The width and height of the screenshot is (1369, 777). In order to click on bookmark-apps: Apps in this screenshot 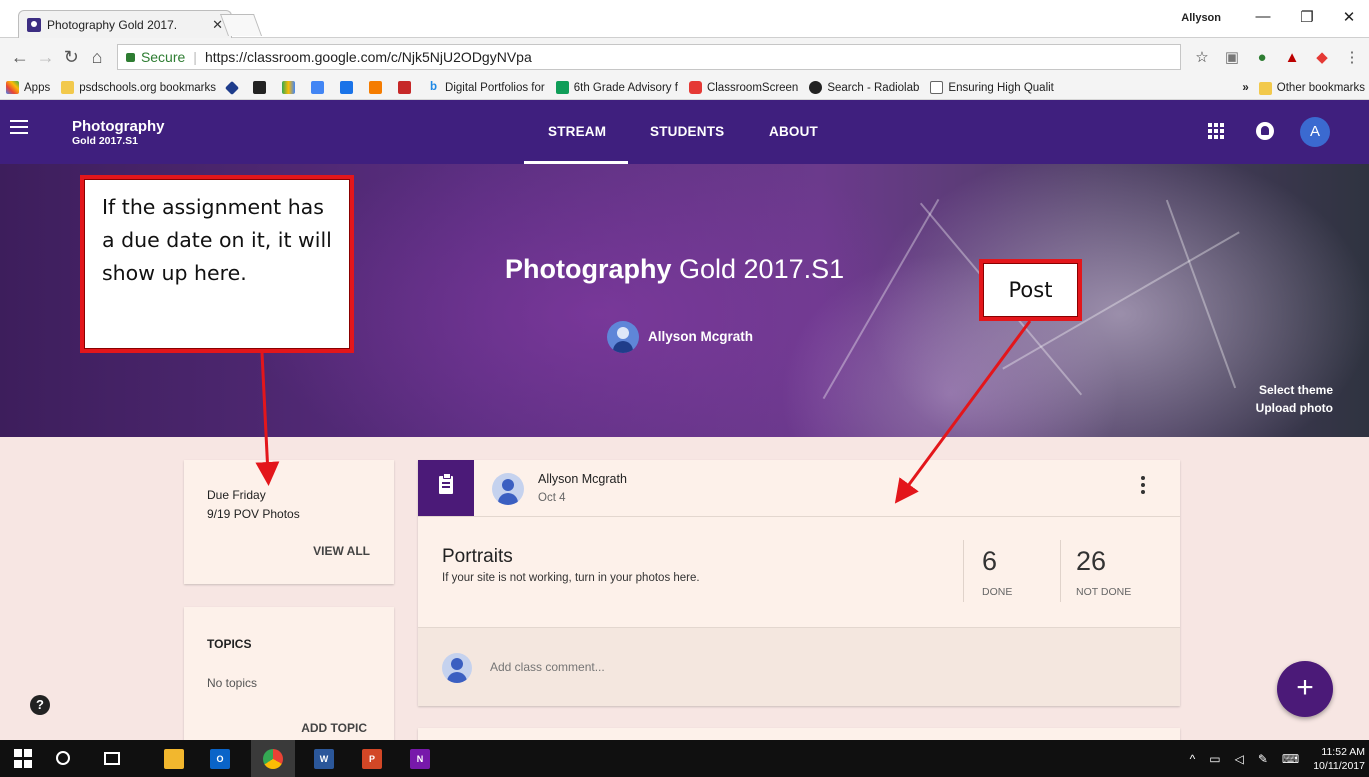, I will do `click(28, 87)`.